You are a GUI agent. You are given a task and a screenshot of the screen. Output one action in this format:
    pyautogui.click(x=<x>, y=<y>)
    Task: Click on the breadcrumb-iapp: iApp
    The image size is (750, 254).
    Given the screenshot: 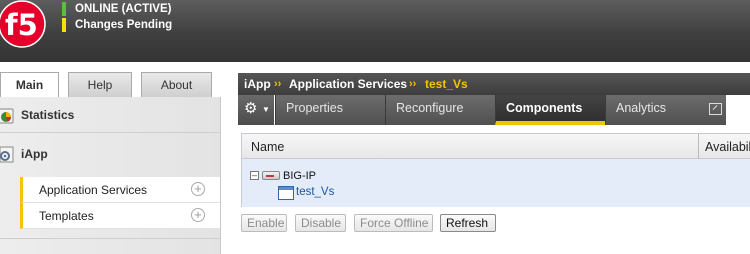 What is the action you would take?
    pyautogui.click(x=257, y=84)
    